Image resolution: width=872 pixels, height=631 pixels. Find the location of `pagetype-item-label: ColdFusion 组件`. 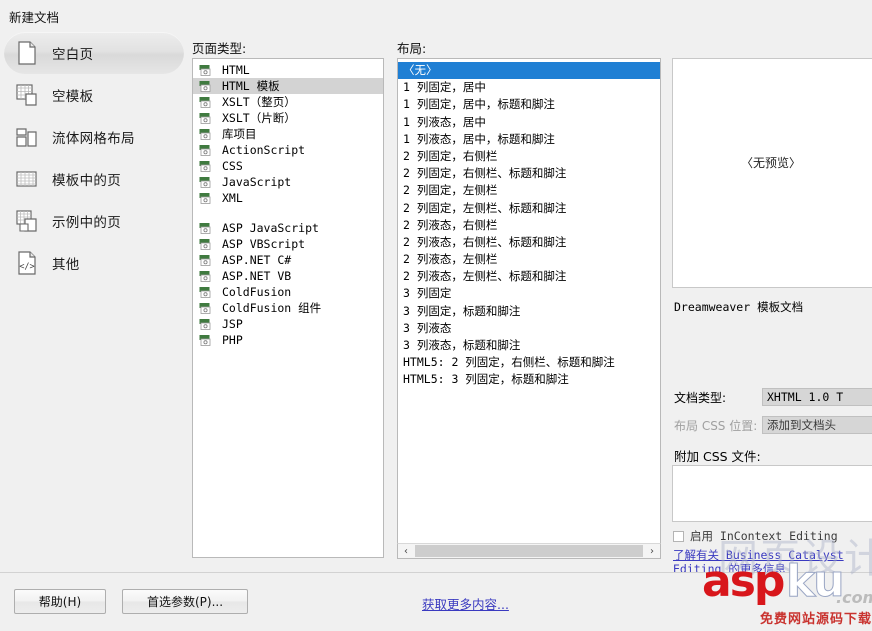

pagetype-item-label: ColdFusion 组件 is located at coordinates (272, 308).